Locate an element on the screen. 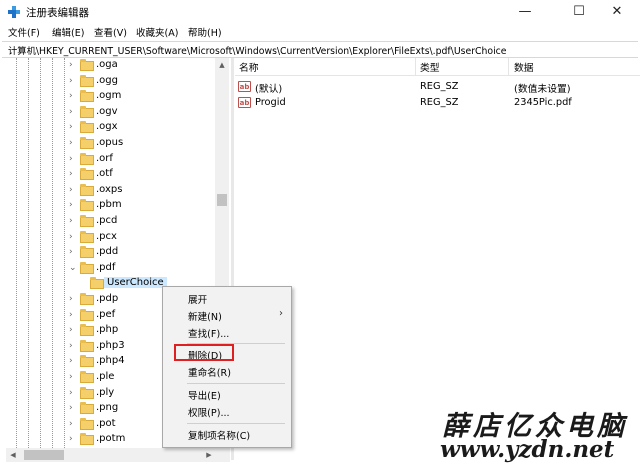 The width and height of the screenshot is (640, 468). tree-item-pcd: › .pcd is located at coordinates (112, 221).